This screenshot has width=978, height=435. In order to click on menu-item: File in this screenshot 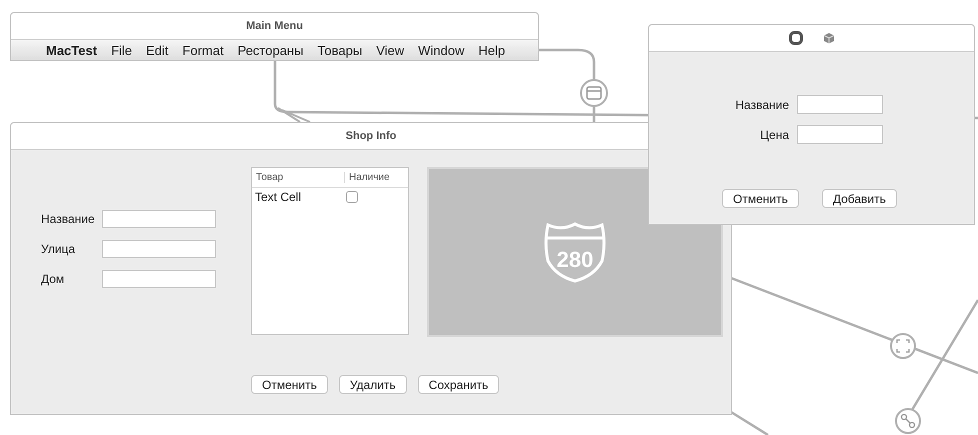, I will do `click(122, 50)`.